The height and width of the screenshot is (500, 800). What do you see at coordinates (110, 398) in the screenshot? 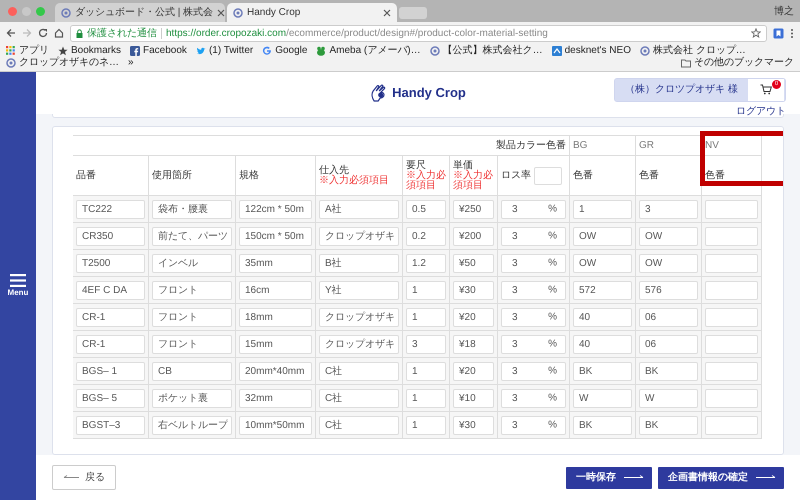
I see `input-field: BGS– 5` at bounding box center [110, 398].